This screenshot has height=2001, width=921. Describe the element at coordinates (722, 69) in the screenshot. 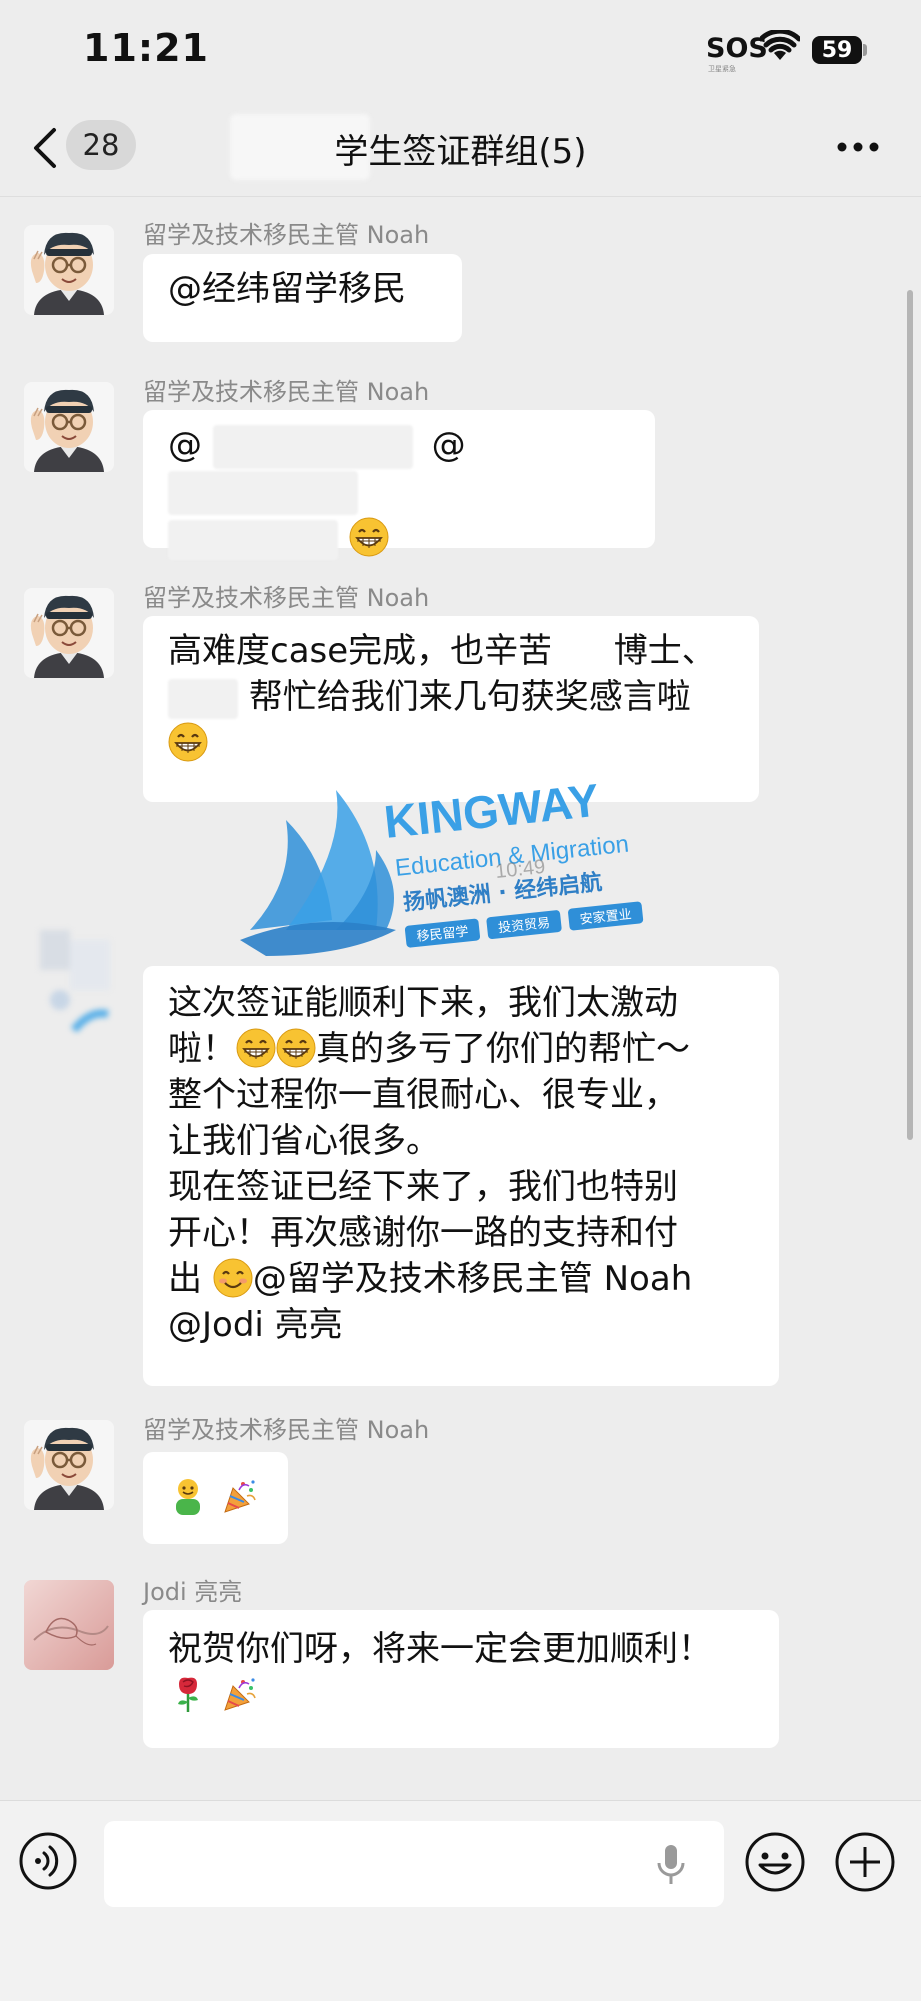

I see `sos-sub-label: 卫星紧急` at that location.